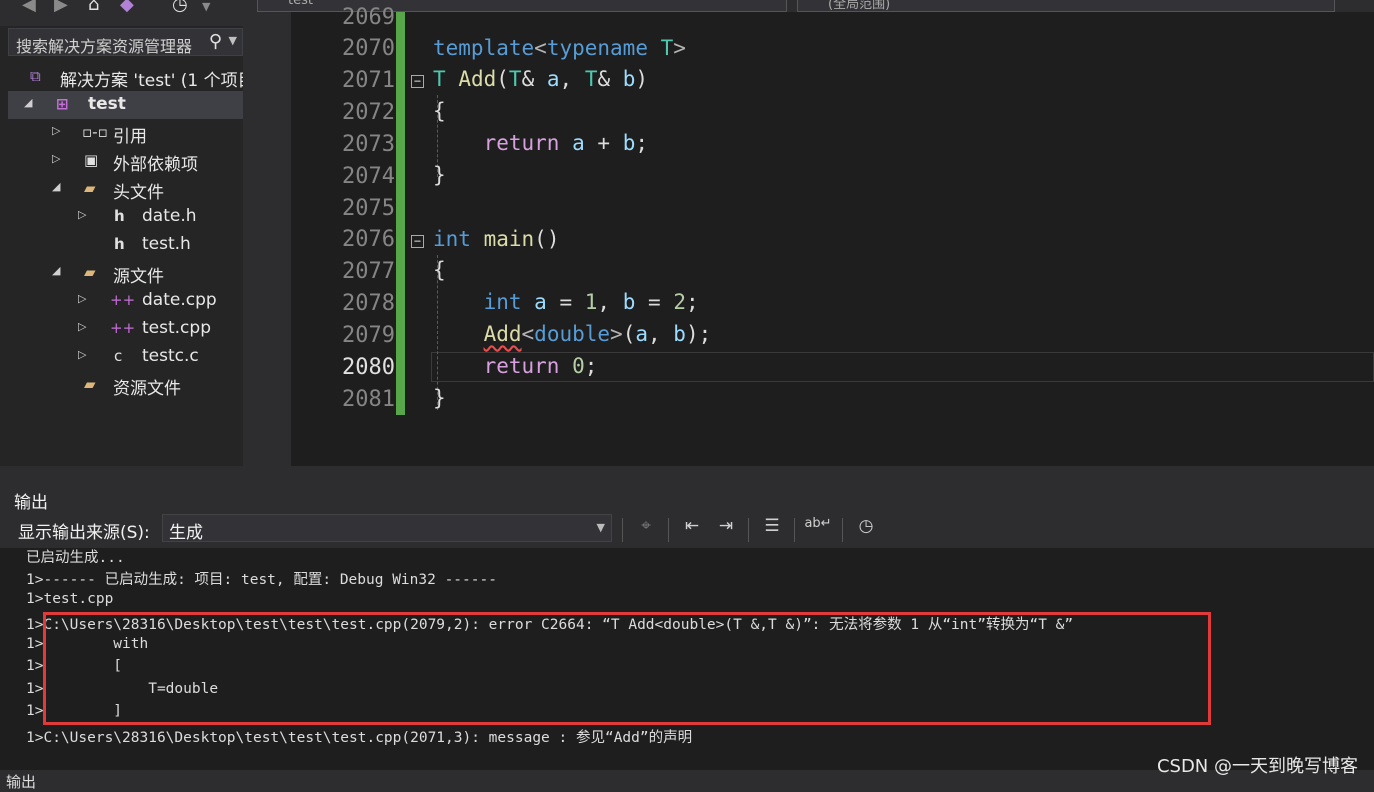 The image size is (1374, 792). Describe the element at coordinates (155, 165) in the screenshot. I see `tree-item-label: 外部依赖项` at that location.